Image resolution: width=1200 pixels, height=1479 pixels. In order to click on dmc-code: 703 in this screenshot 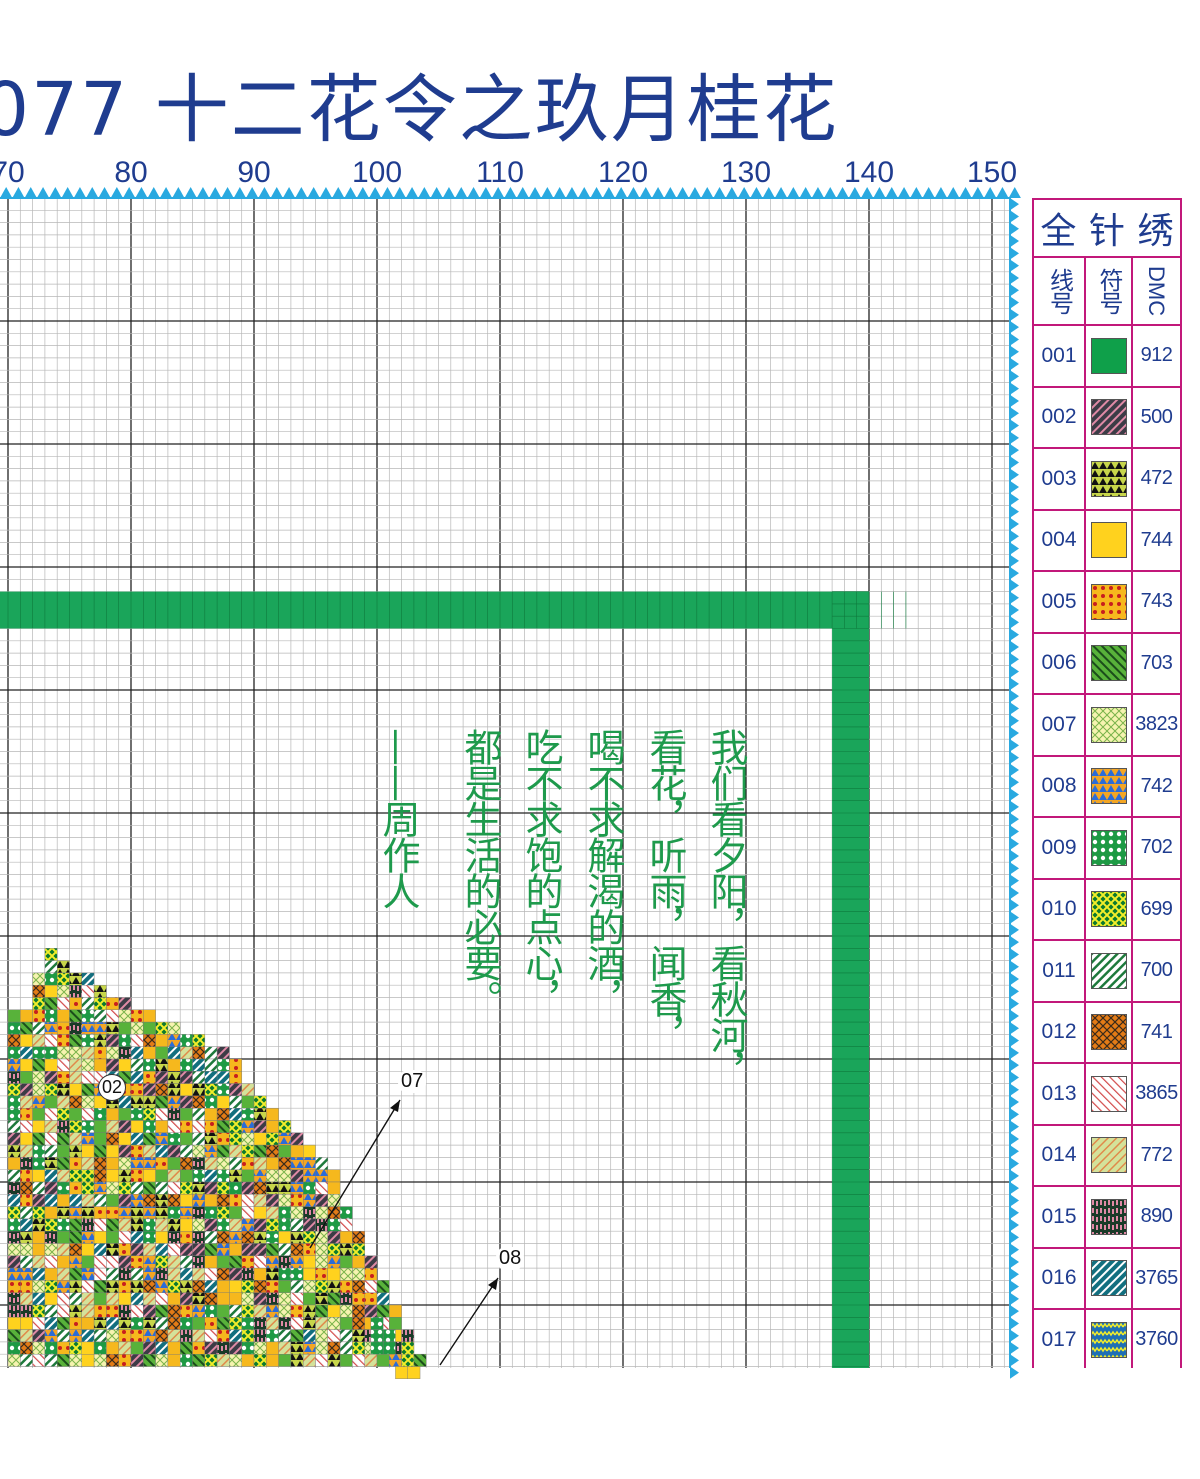, I will do `click(1156, 662)`.